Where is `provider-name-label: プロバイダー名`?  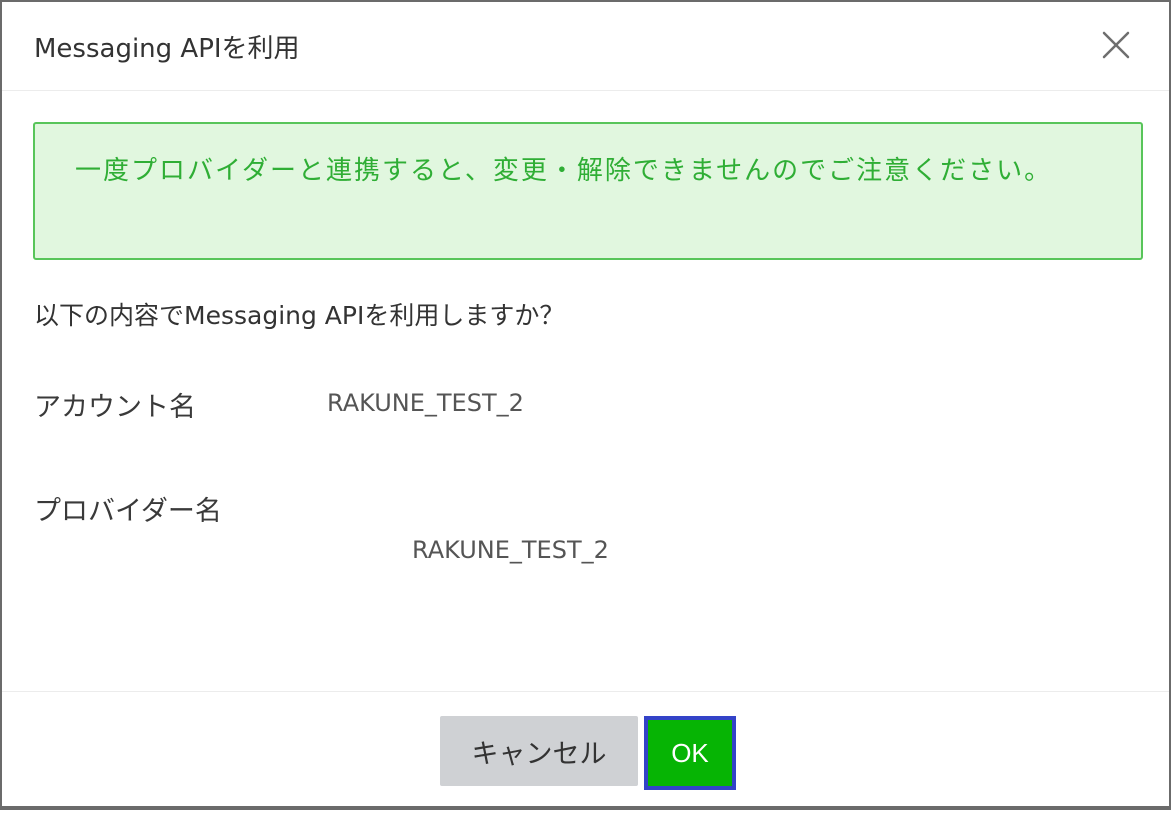
provider-name-label: プロバイダー名 is located at coordinates (128, 511).